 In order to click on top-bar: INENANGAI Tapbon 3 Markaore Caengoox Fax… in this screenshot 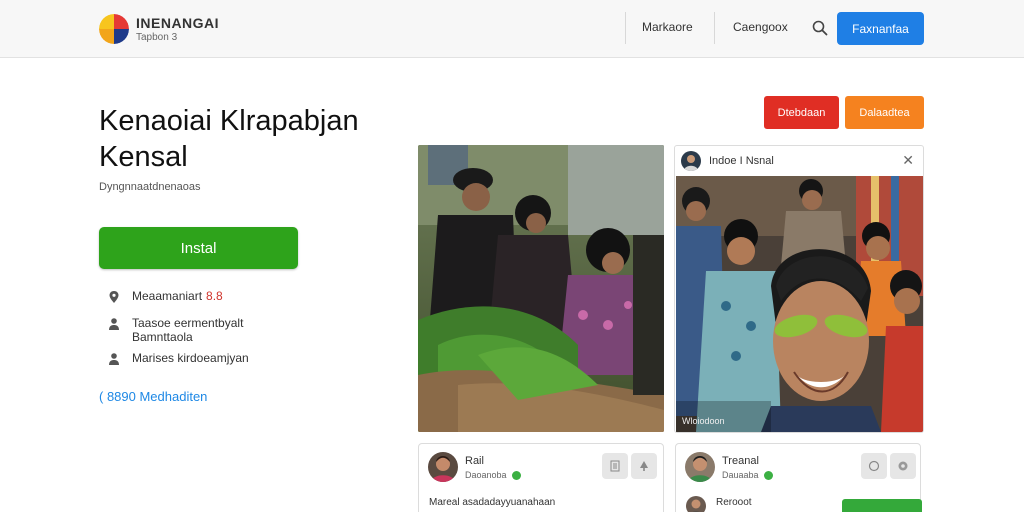, I will do `click(512, 29)`.